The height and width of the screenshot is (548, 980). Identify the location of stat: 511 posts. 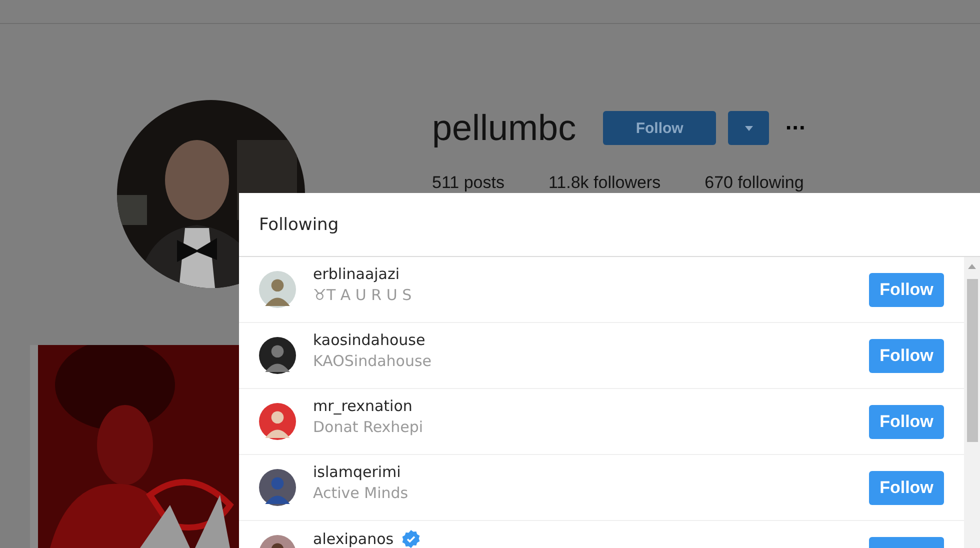
(468, 183).